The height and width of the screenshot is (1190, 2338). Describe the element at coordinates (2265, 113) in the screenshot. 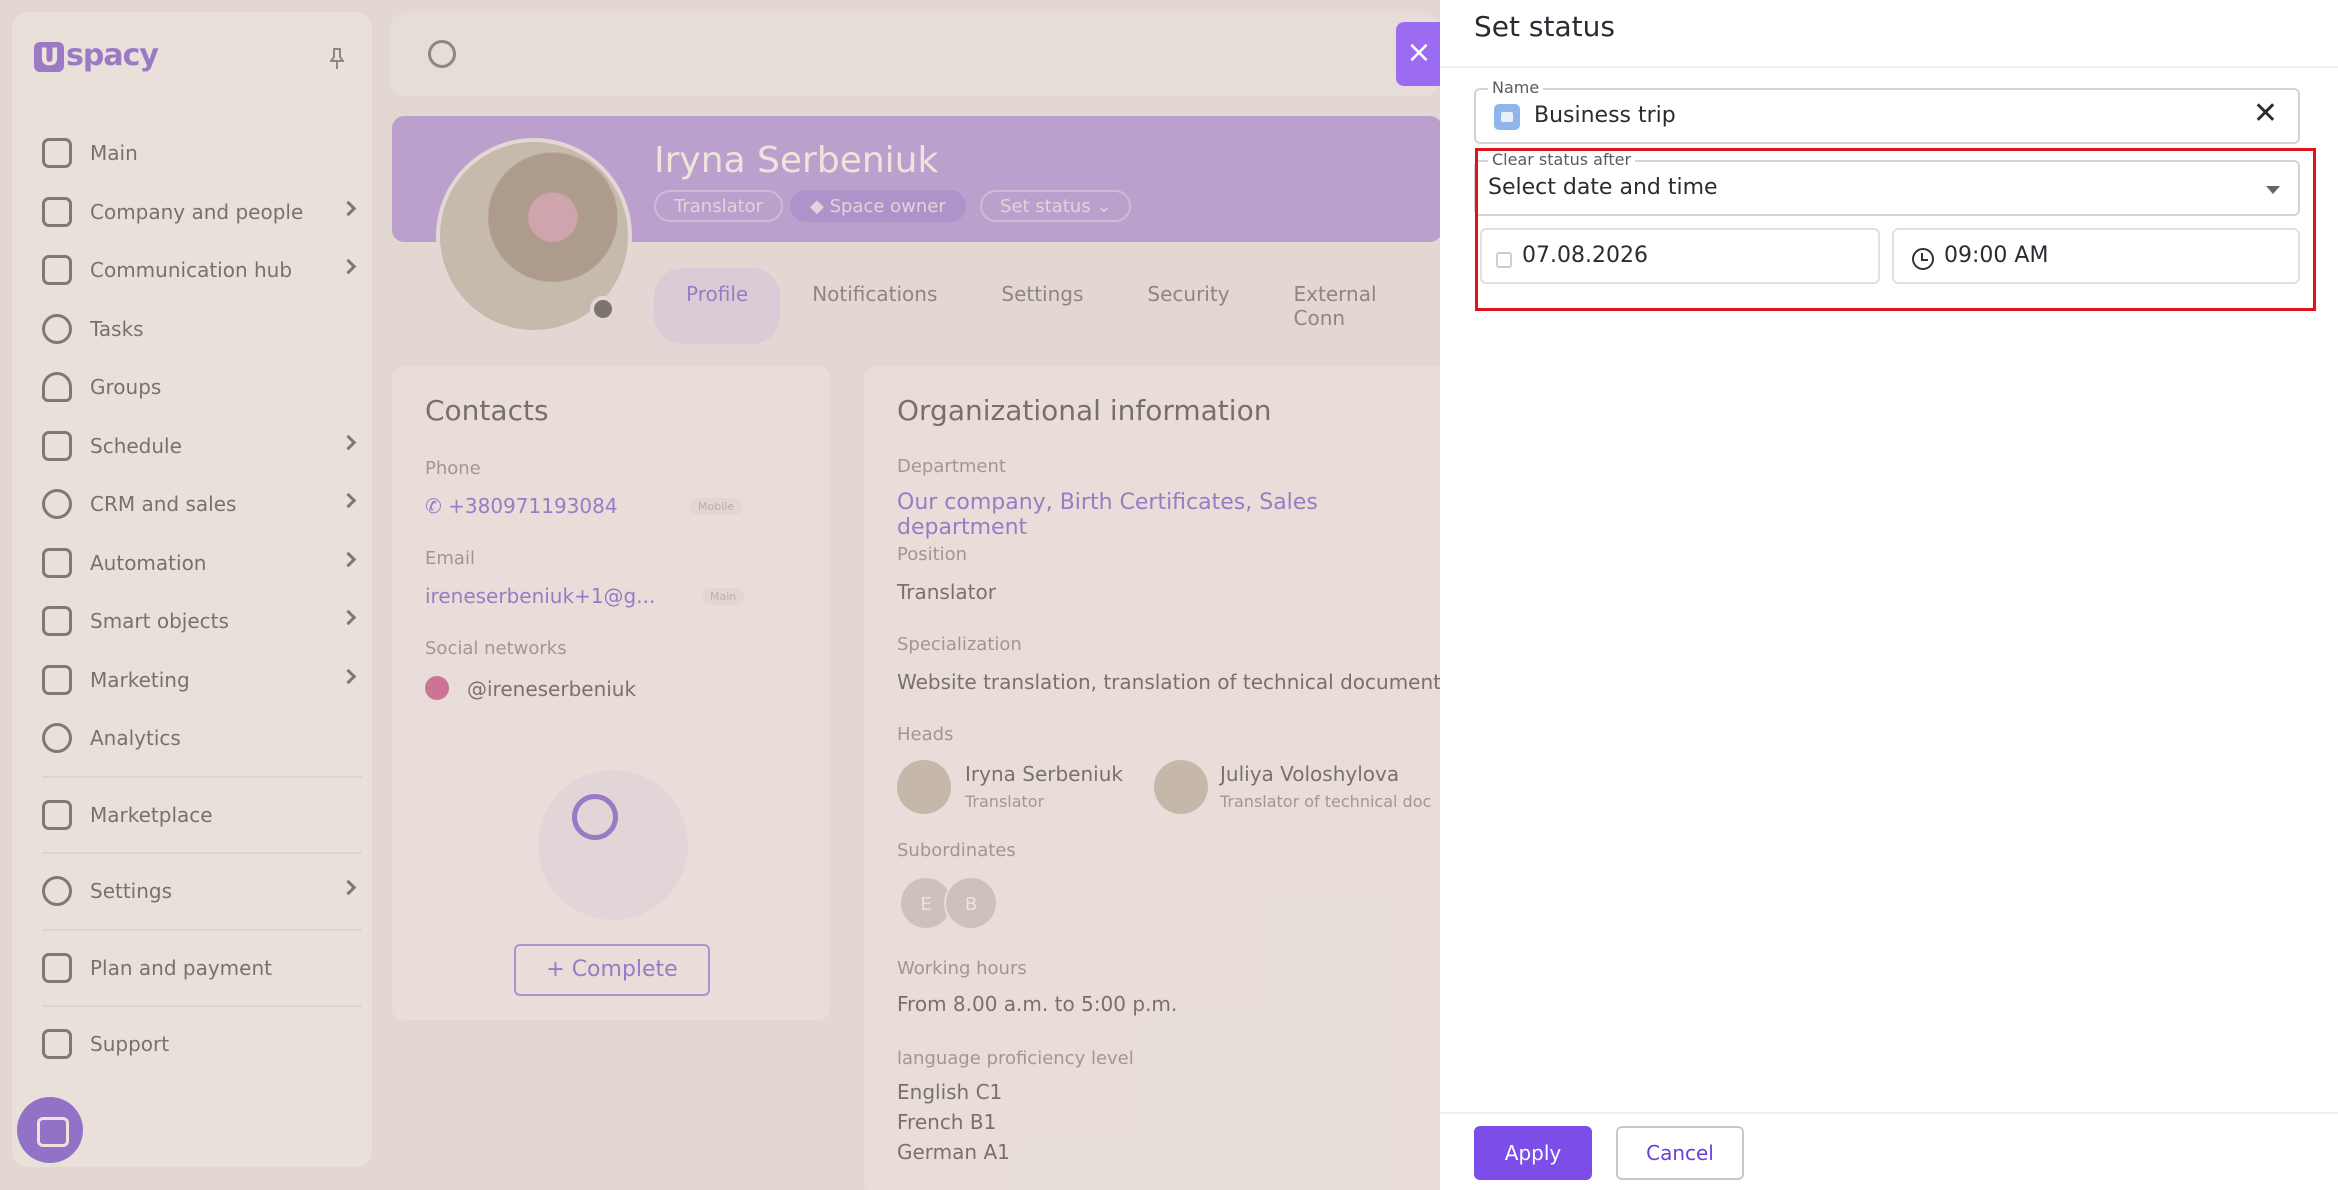

I see `clear-icon: ✕` at that location.